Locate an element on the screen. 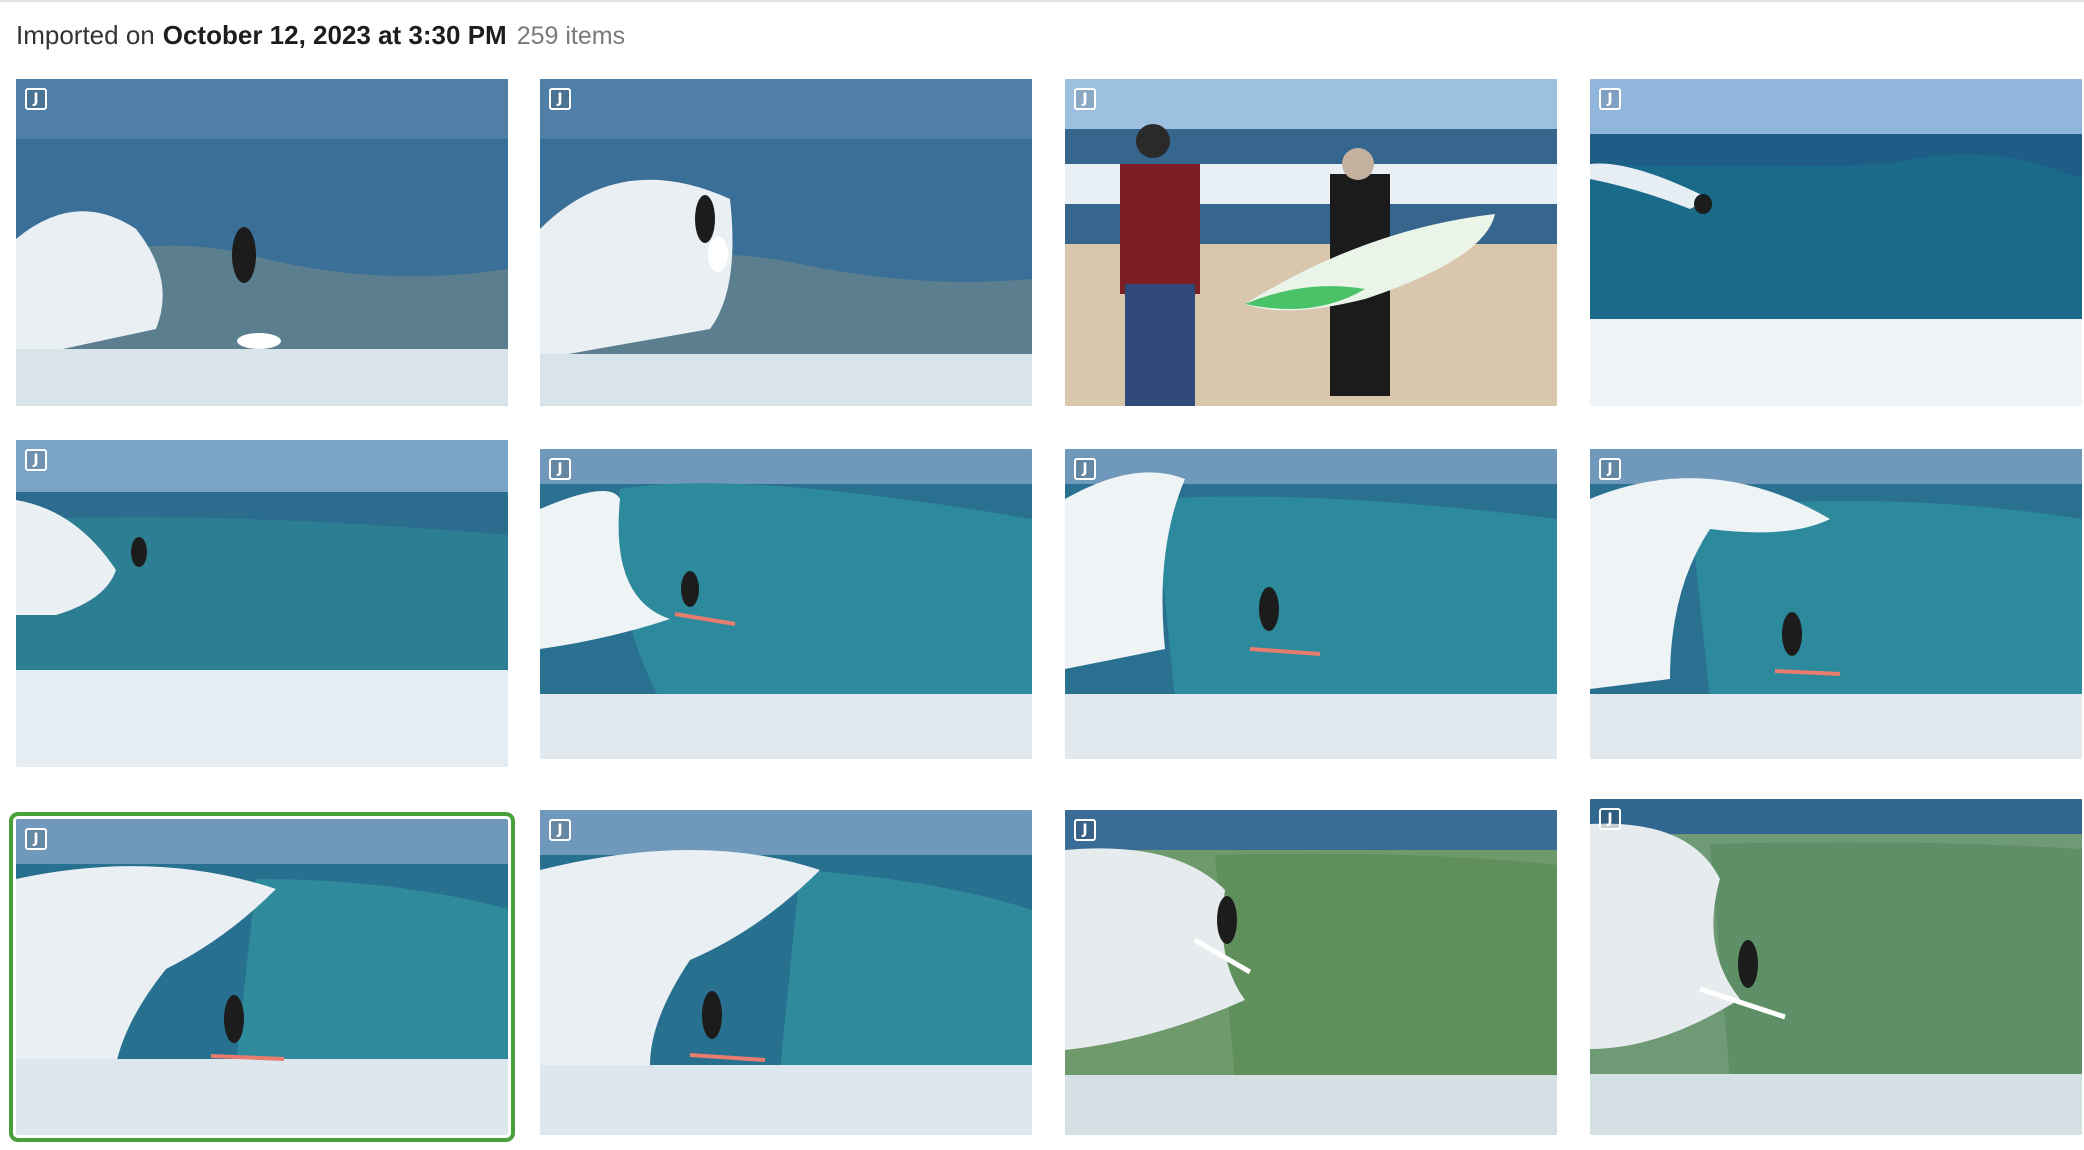 The height and width of the screenshot is (1150, 2084). photo-thumbnail-12: J is located at coordinates (1836, 967).